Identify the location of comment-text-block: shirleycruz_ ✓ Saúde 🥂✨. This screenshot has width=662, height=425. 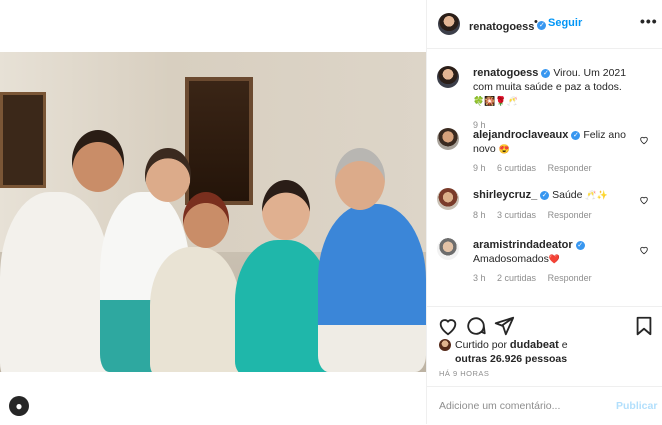
(553, 195).